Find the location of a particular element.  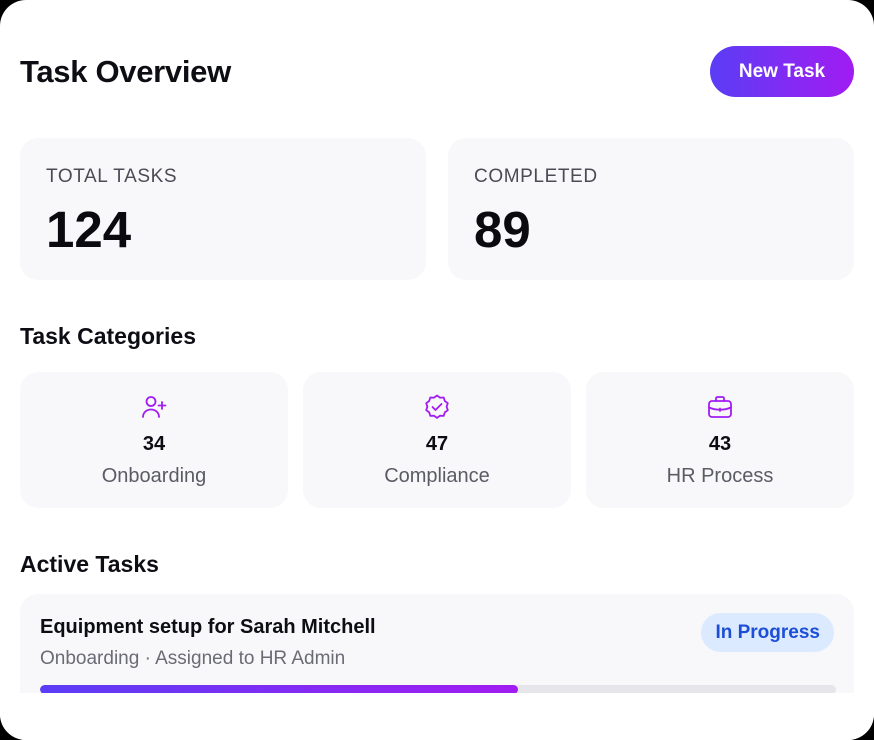

total-tasks-label: TOTAL TASKS is located at coordinates (112, 176).